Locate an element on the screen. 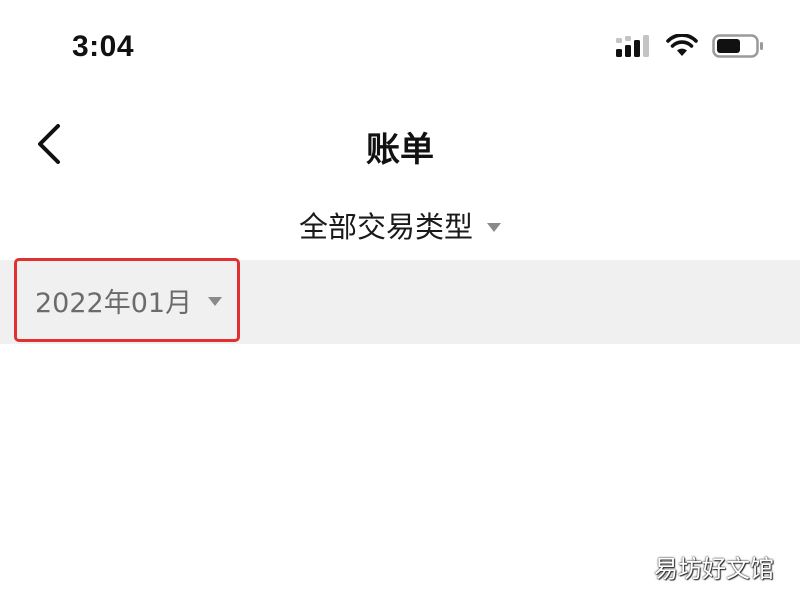 The width and height of the screenshot is (800, 600). status-icons is located at coordinates (690, 46).